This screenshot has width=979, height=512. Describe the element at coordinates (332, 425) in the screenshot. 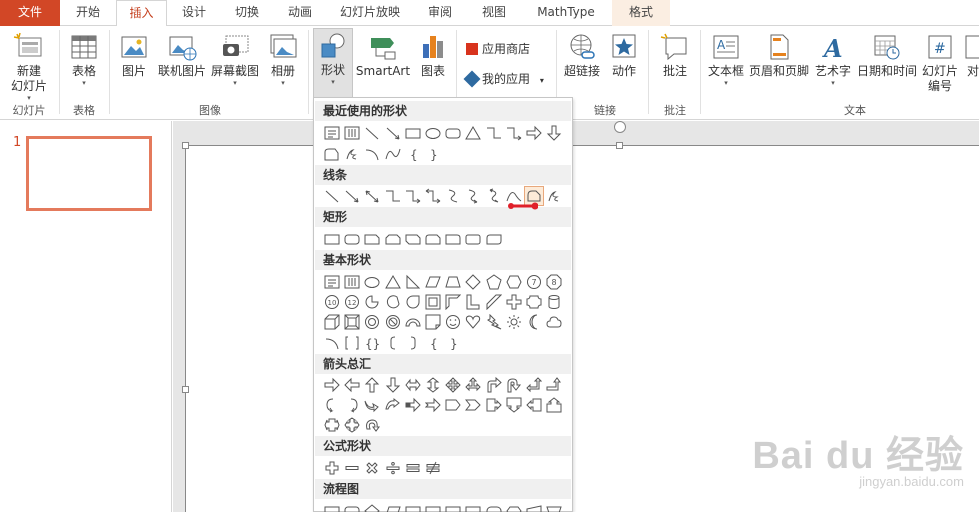

I see `left-right-arrow-callout-shape-icon` at that location.